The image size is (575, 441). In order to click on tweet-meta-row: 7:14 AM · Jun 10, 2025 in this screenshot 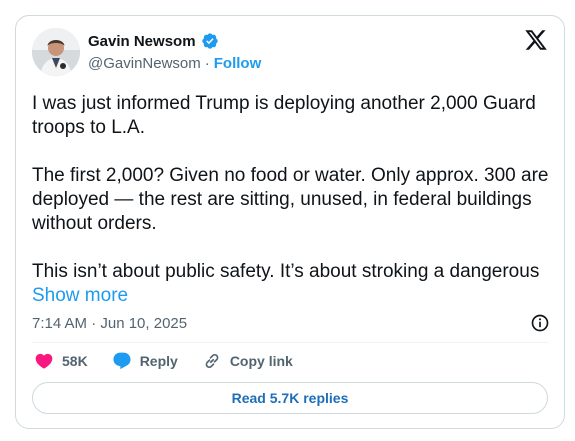, I will do `click(291, 323)`.